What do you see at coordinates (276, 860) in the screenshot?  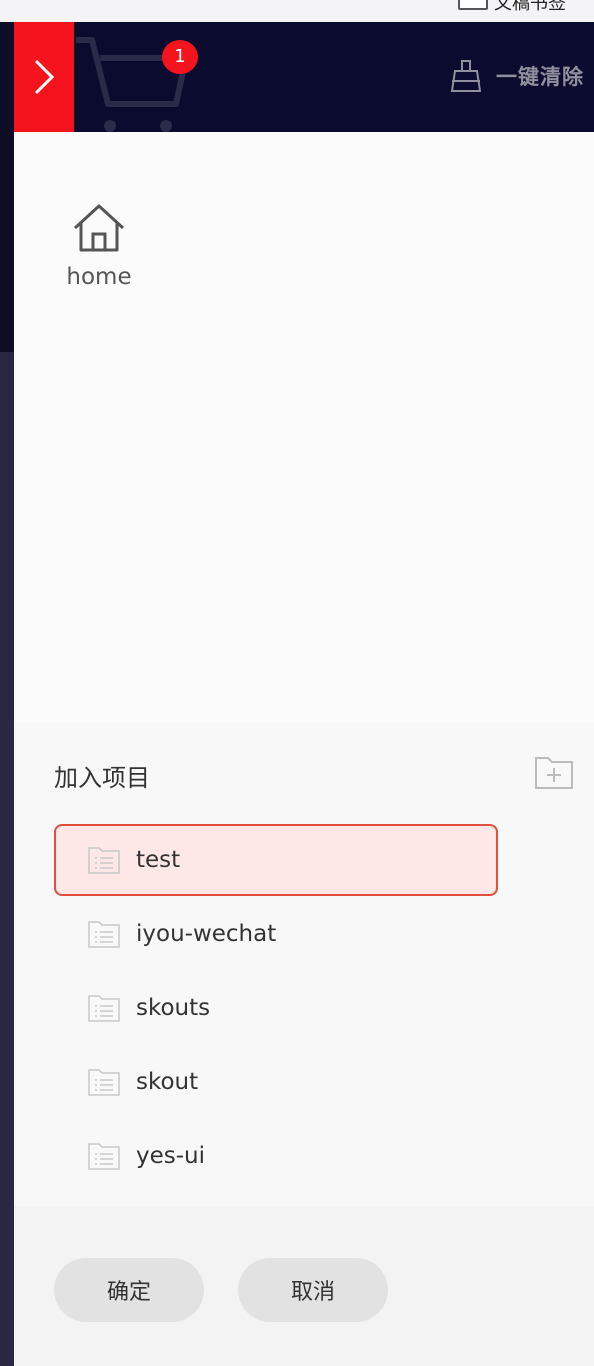 I see `project-item-test: test` at bounding box center [276, 860].